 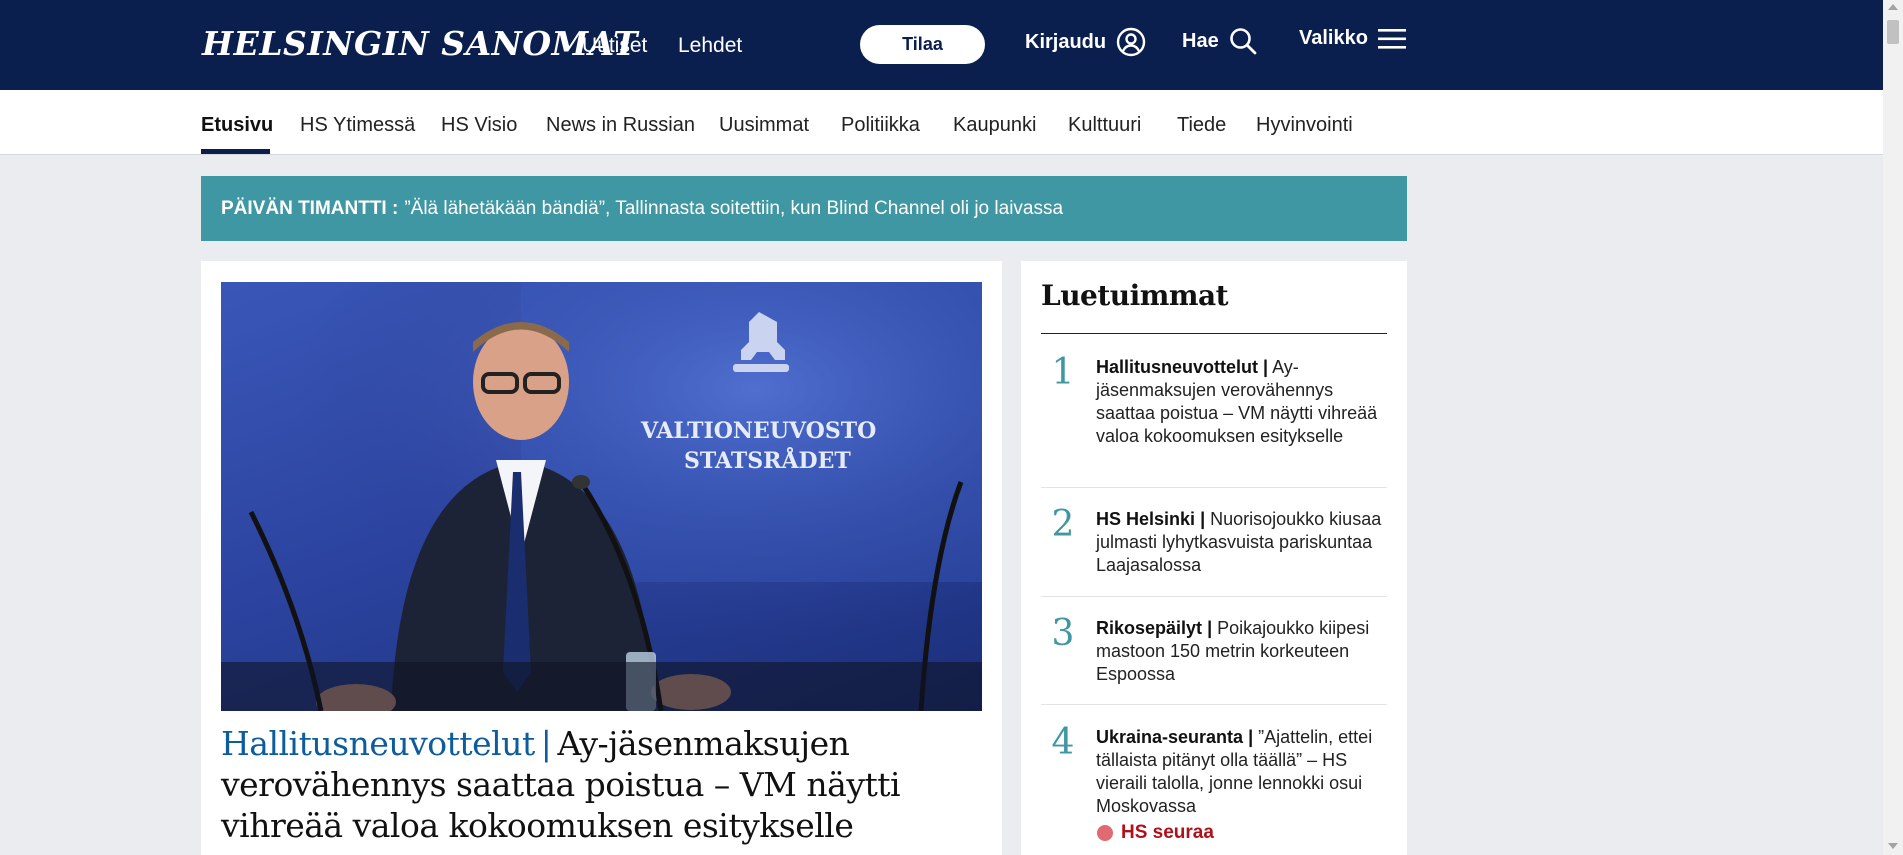 I want to click on subscribe-button: Tilaa, so click(x=922, y=44).